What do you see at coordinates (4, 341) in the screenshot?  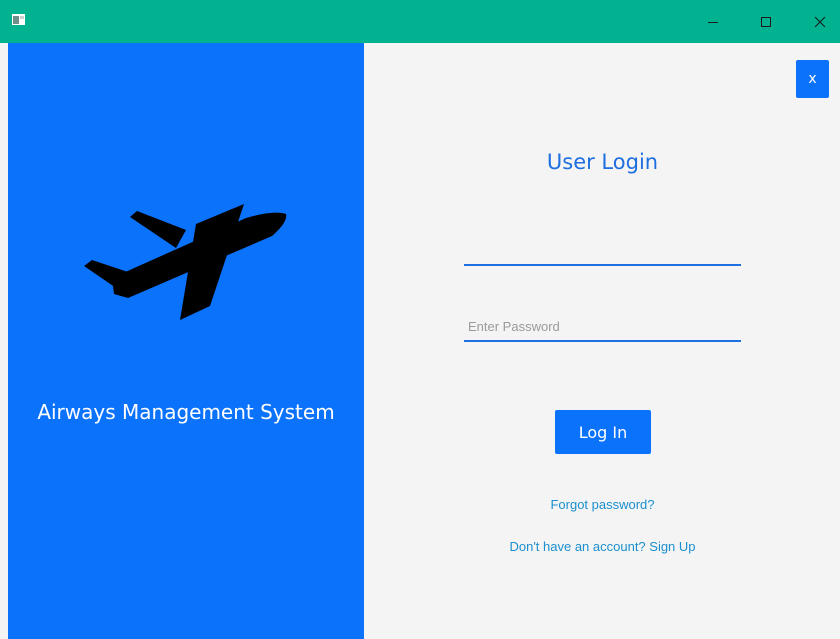 I see `window-border` at bounding box center [4, 341].